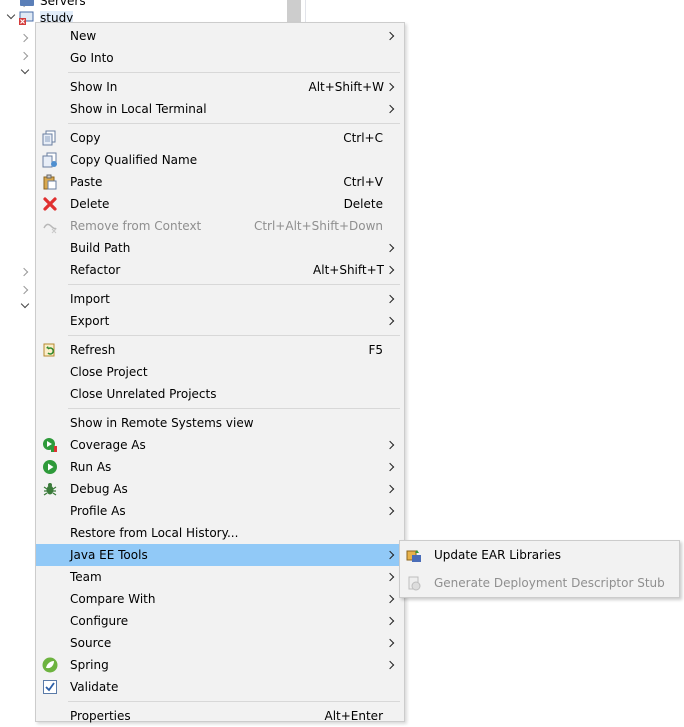 This screenshot has width=684, height=727. What do you see at coordinates (353, 716) in the screenshot?
I see `menu-item-shortcut: Alt+Enter` at bounding box center [353, 716].